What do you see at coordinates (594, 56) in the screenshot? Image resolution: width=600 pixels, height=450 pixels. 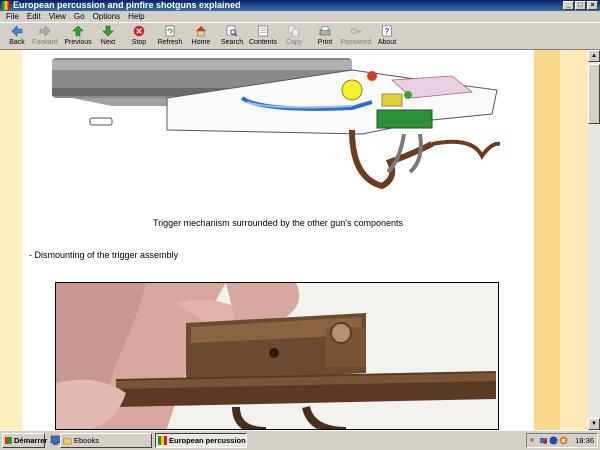 I see `scroll-up-button: ▲` at bounding box center [594, 56].